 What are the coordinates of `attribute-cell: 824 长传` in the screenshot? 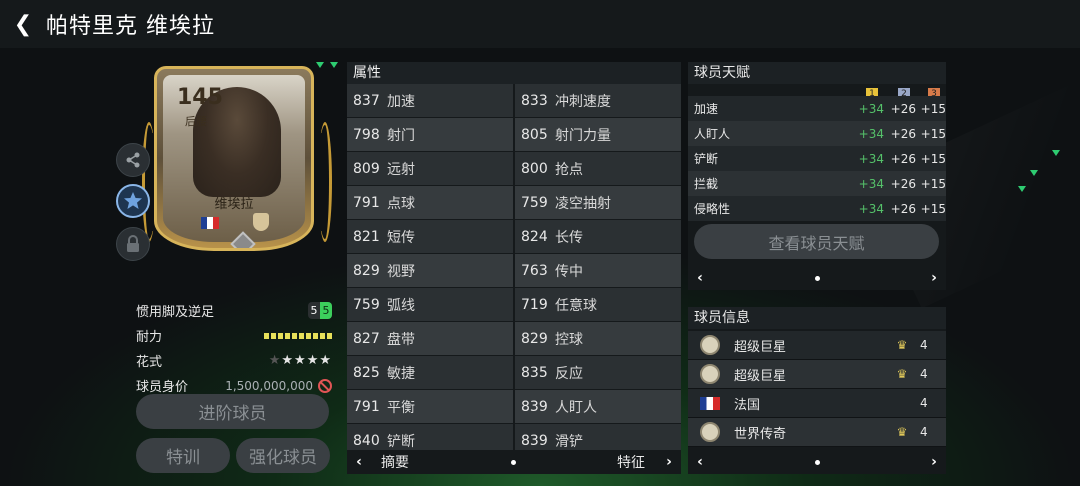 It's located at (598, 236).